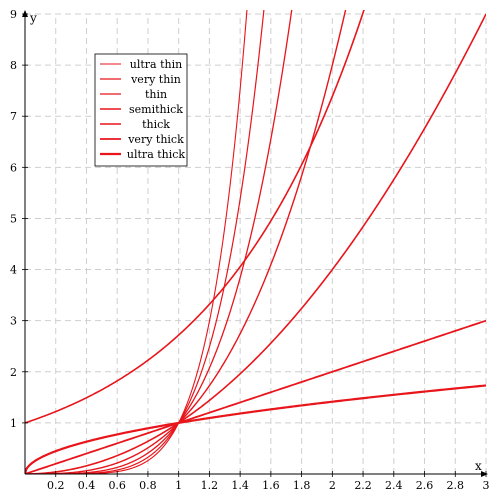 The image size is (500, 503). What do you see at coordinates (156, 154) in the screenshot?
I see `legend-label: ultra thick` at bounding box center [156, 154].